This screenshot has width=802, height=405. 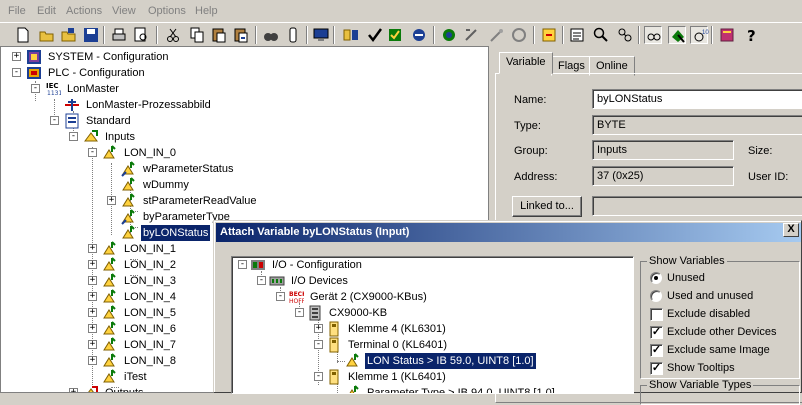 What do you see at coordinates (526, 63) in the screenshot?
I see `tab-variable: Variable` at bounding box center [526, 63].